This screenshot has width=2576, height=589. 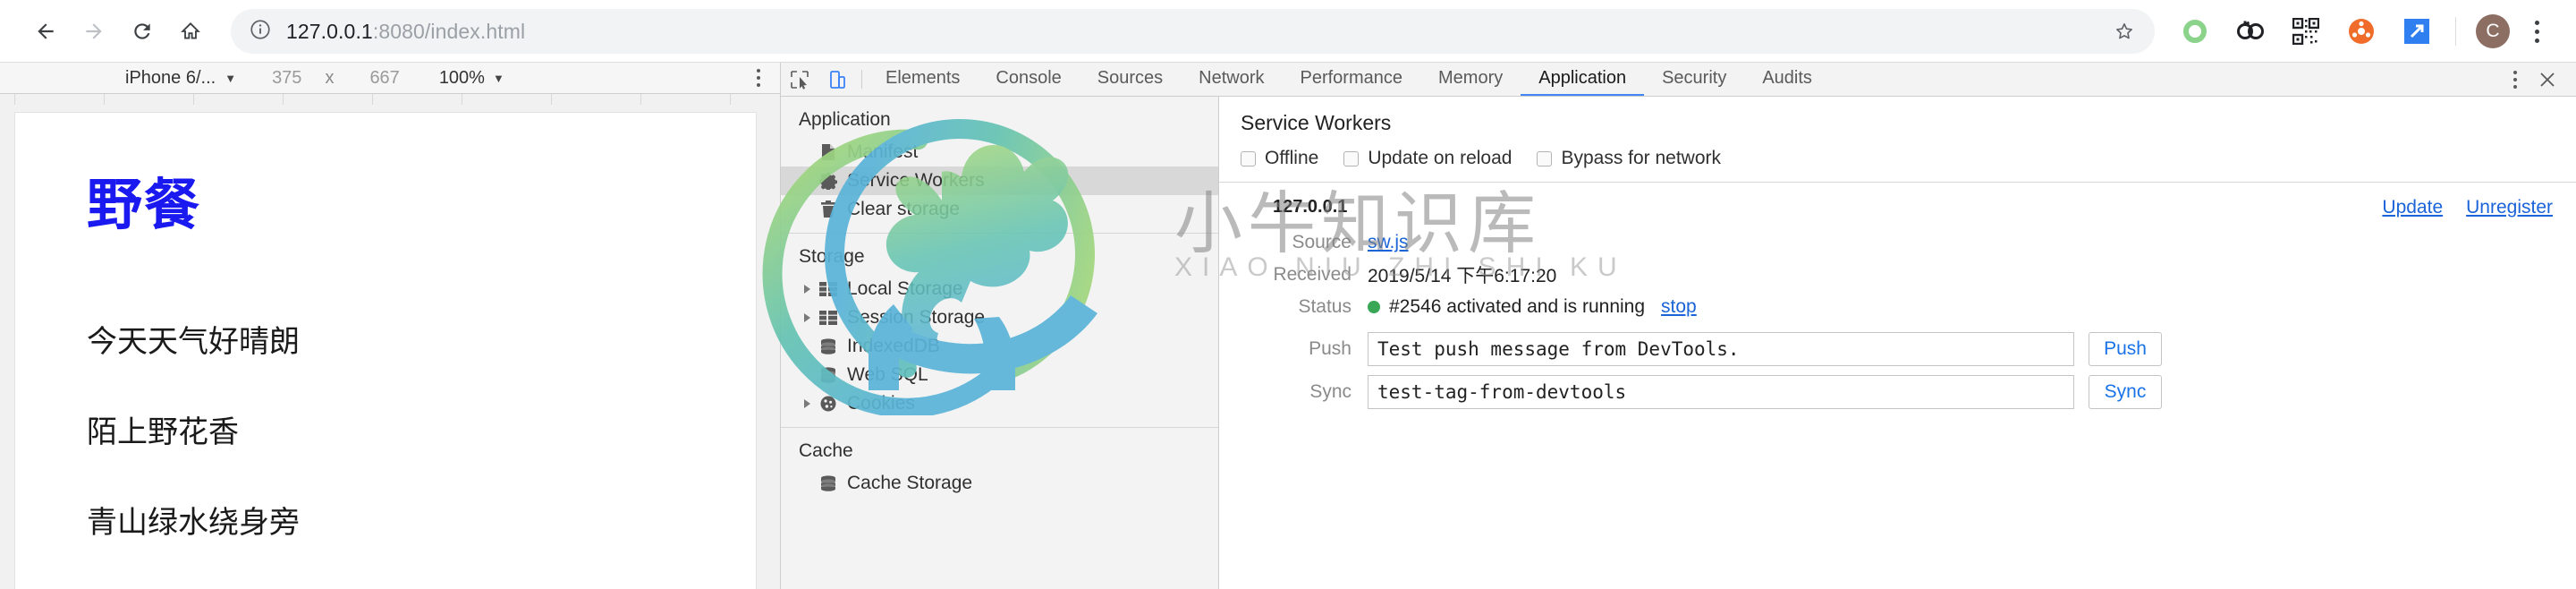 What do you see at coordinates (1517, 307) in the screenshot?
I see `status-text: #2546 activated and is running` at bounding box center [1517, 307].